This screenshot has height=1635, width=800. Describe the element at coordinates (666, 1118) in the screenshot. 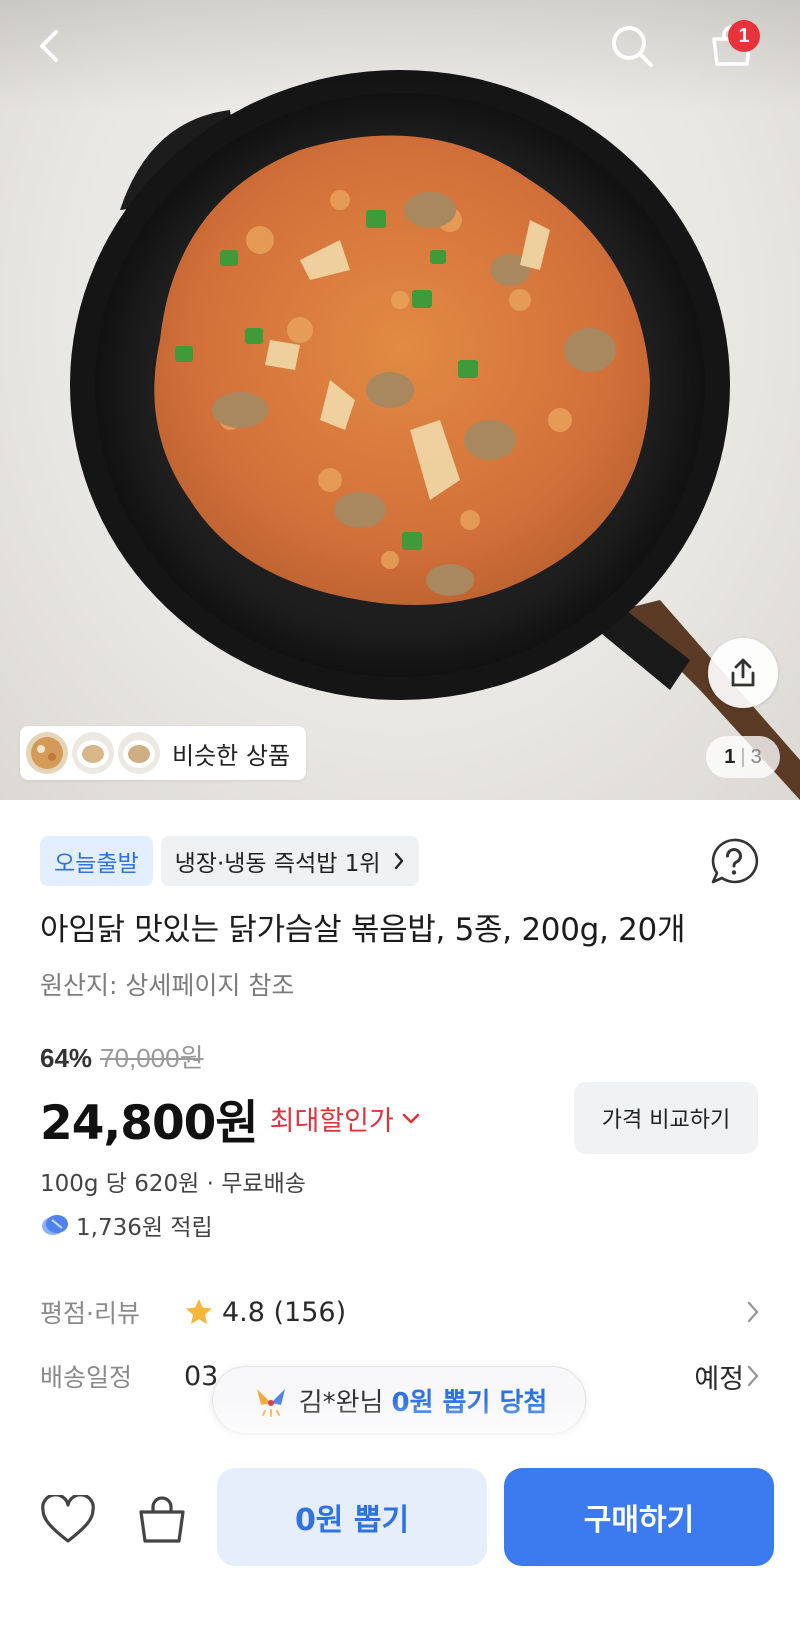

I see `price-compare-button: 가격 비교하기` at that location.